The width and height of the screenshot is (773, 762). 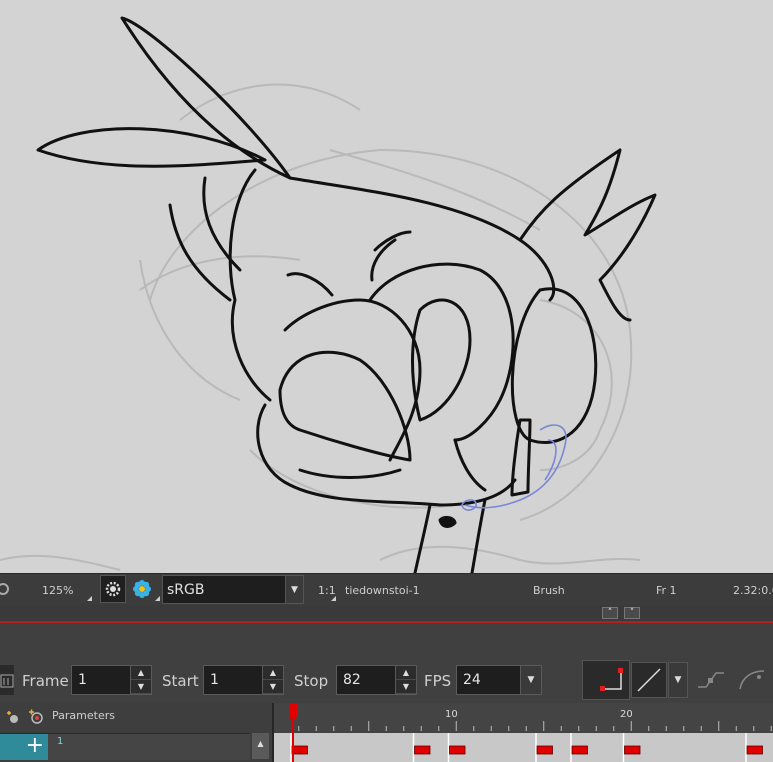 What do you see at coordinates (472, 680) in the screenshot?
I see `fps-value: 24` at bounding box center [472, 680].